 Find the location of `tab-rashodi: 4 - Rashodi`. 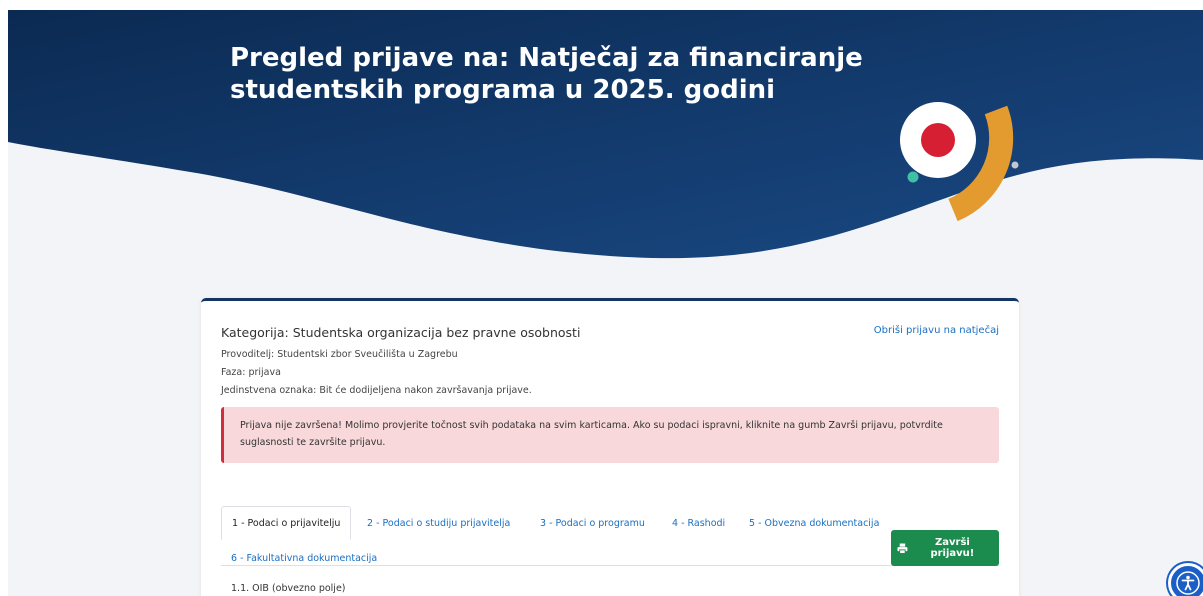

tab-rashodi: 4 - Rashodi is located at coordinates (698, 523).